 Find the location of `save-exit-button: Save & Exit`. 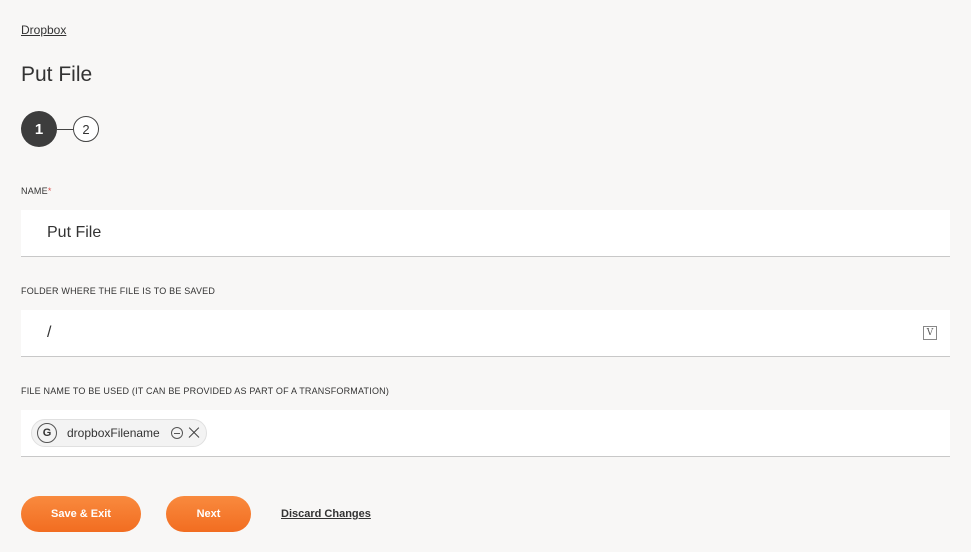

save-exit-button: Save & Exit is located at coordinates (81, 514).